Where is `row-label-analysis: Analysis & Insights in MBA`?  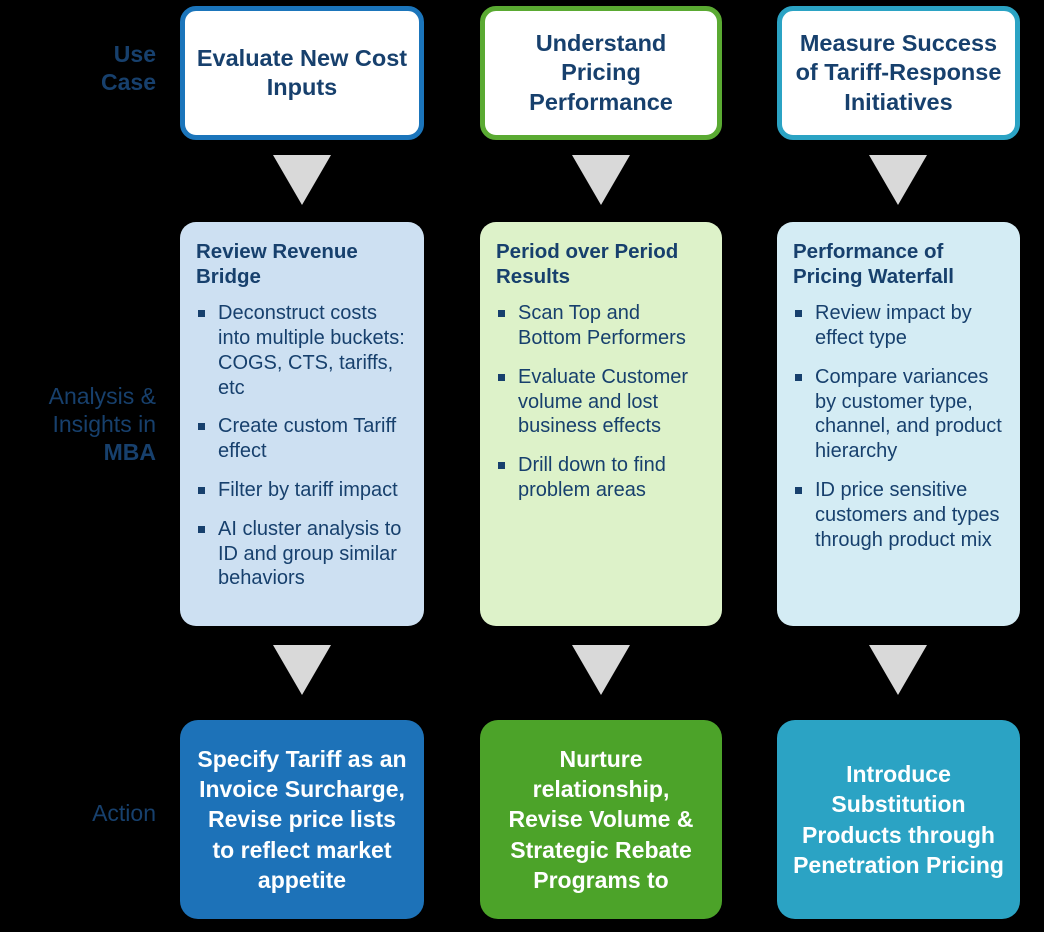 row-label-analysis: Analysis & Insights in MBA is located at coordinates (78, 424).